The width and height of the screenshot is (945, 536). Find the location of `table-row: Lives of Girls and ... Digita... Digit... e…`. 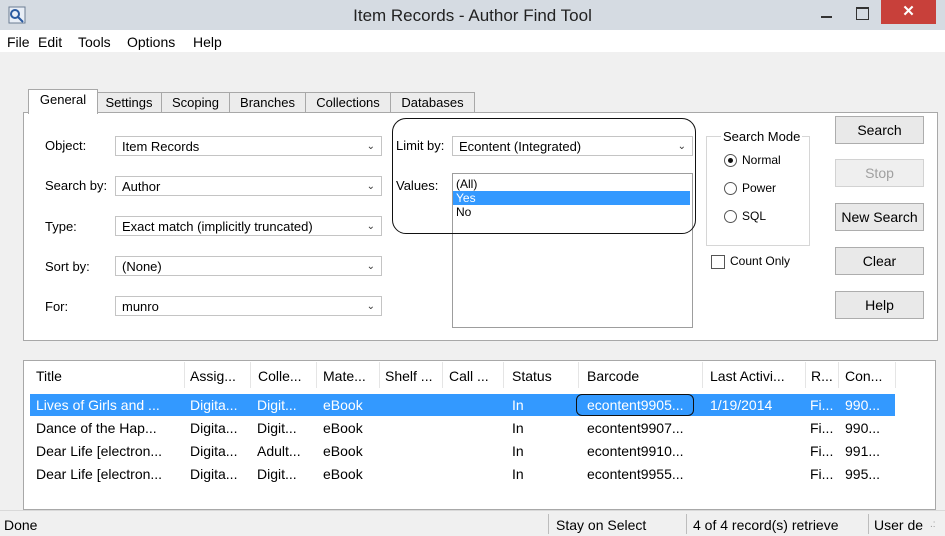

table-row: Lives of Girls and ... Digita... Digit... e… is located at coordinates (462, 405).